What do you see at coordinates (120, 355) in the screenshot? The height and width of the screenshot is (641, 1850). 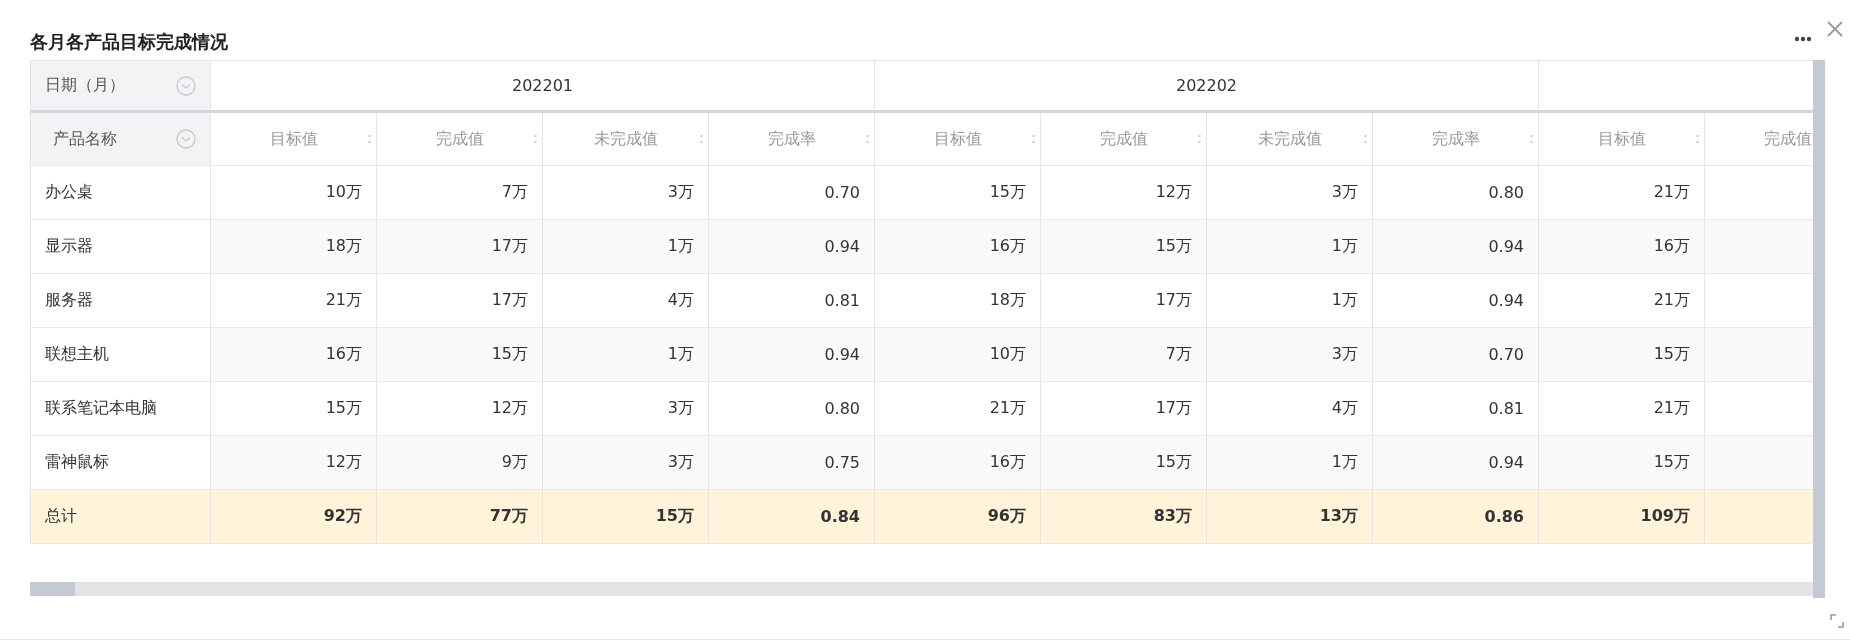 I see `product-name-cell: 联想主机` at bounding box center [120, 355].